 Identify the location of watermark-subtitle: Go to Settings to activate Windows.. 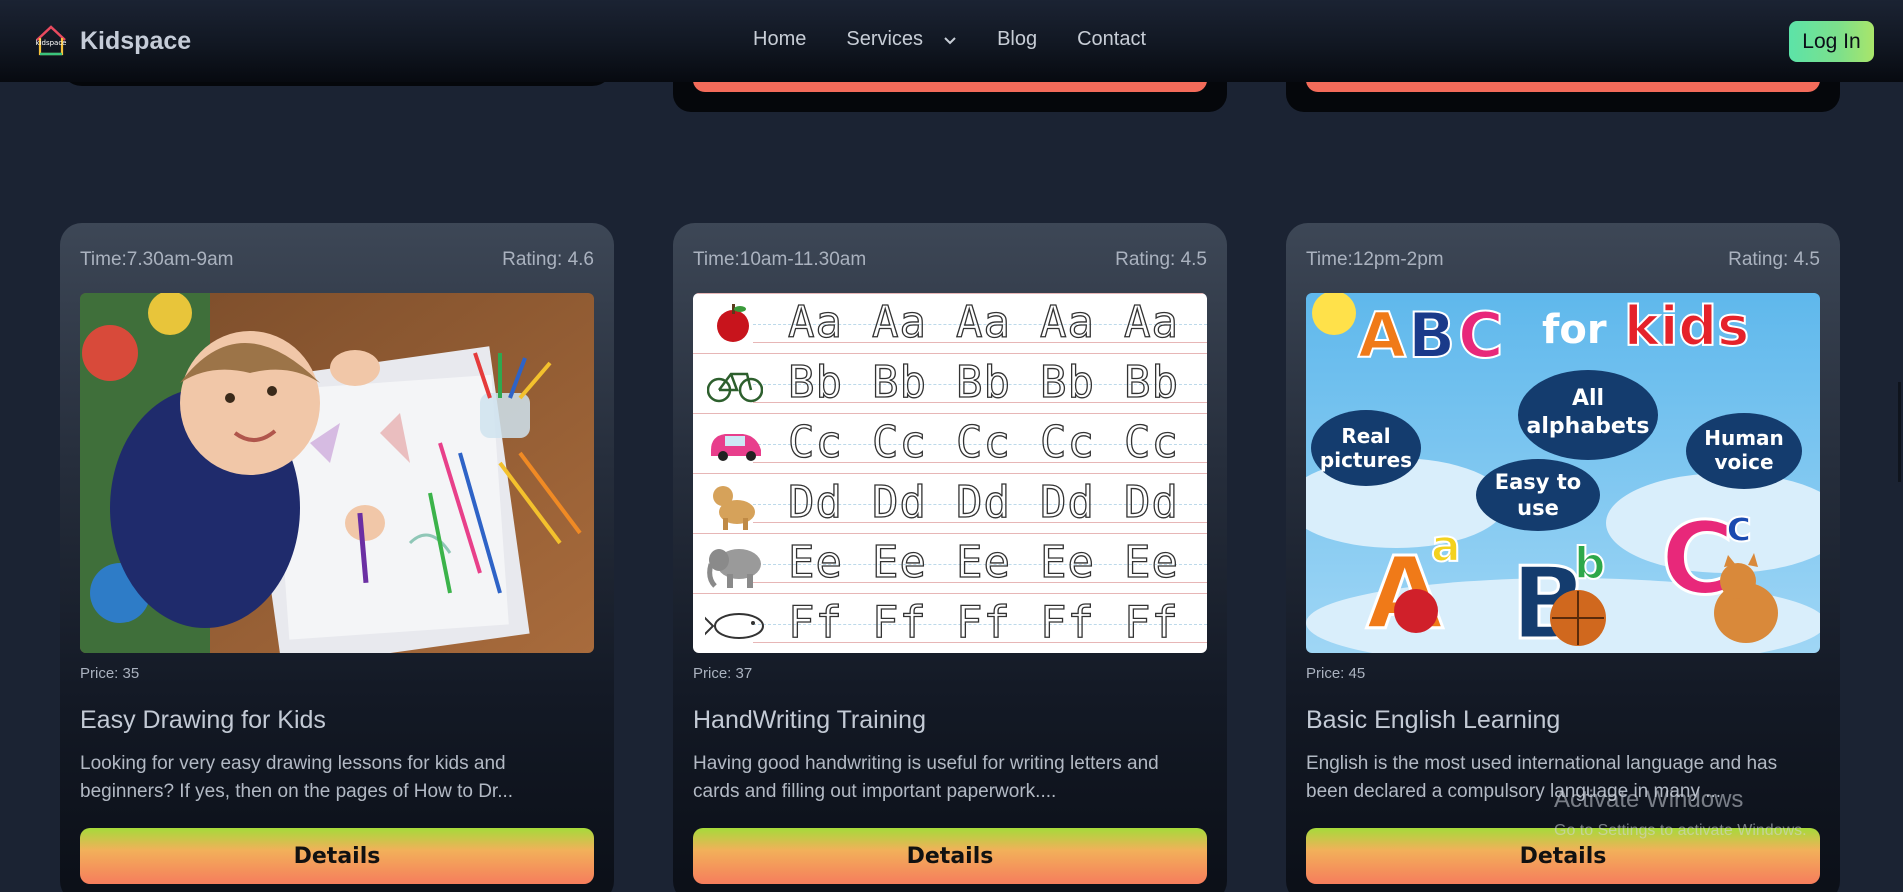
(1680, 830).